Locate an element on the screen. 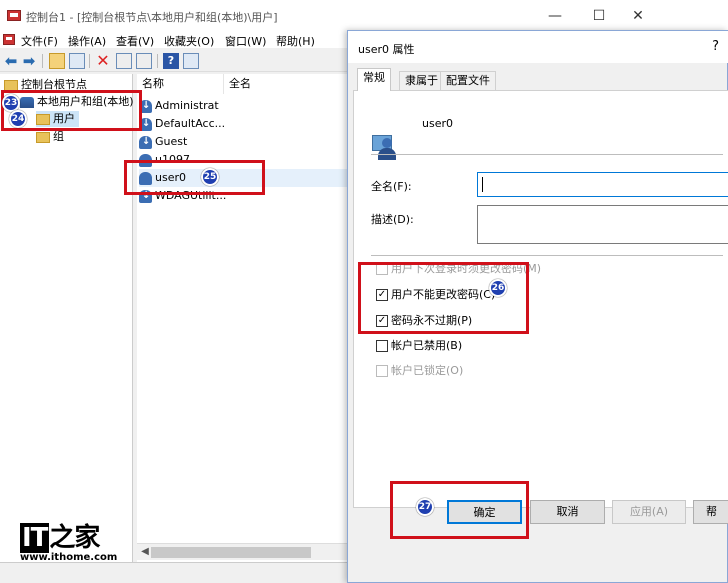 The width and height of the screenshot is (728, 583). checkbox-label: 帐户已锁定(O) is located at coordinates (427, 370).